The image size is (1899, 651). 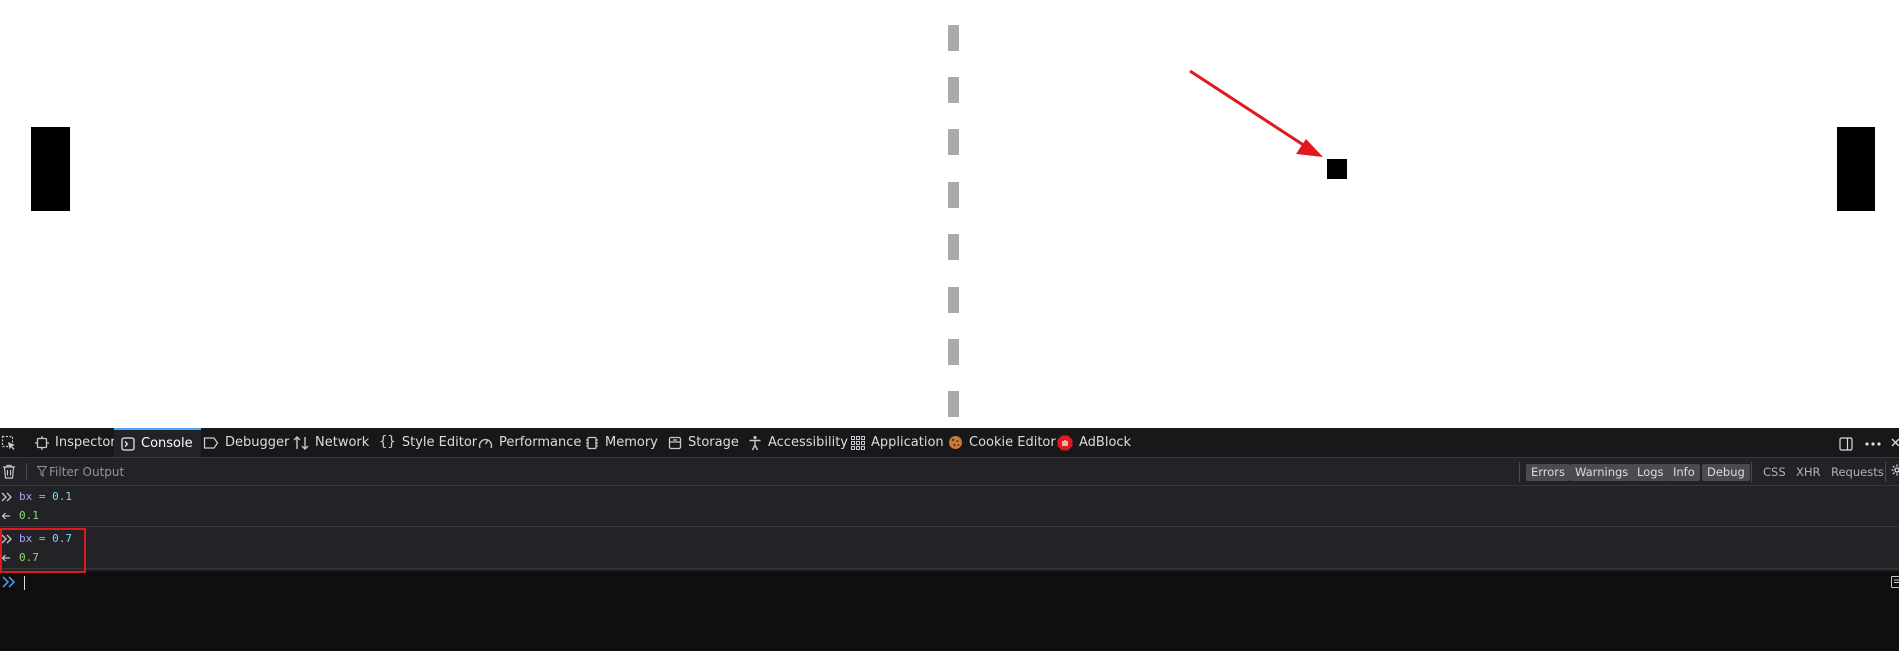 I want to click on tab-adblock: AdBlock, so click(x=1094, y=442).